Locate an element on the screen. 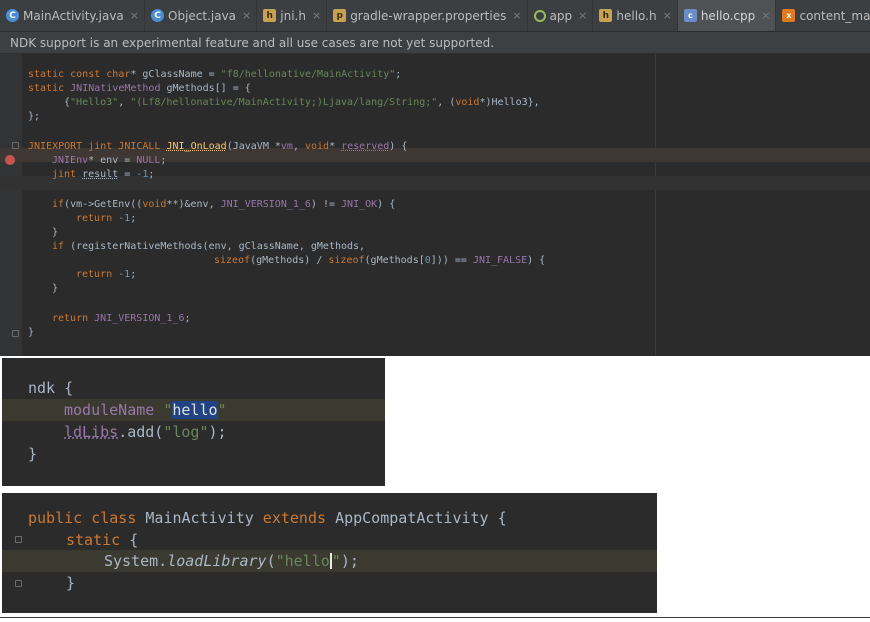 The width and height of the screenshot is (870, 622). code-token: " is located at coordinates (336, 561).